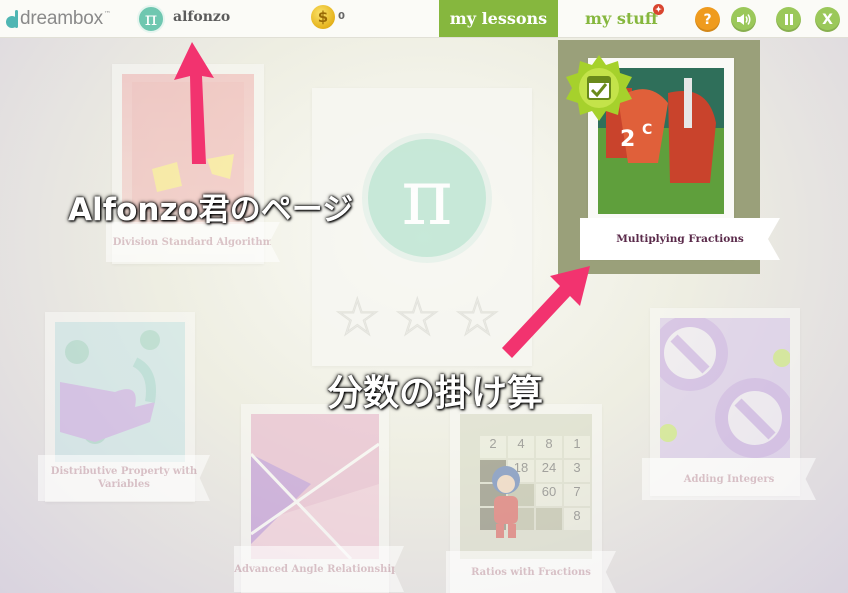 Image resolution: width=848 pixels, height=593 pixels. I want to click on speaker-icon, so click(744, 19).